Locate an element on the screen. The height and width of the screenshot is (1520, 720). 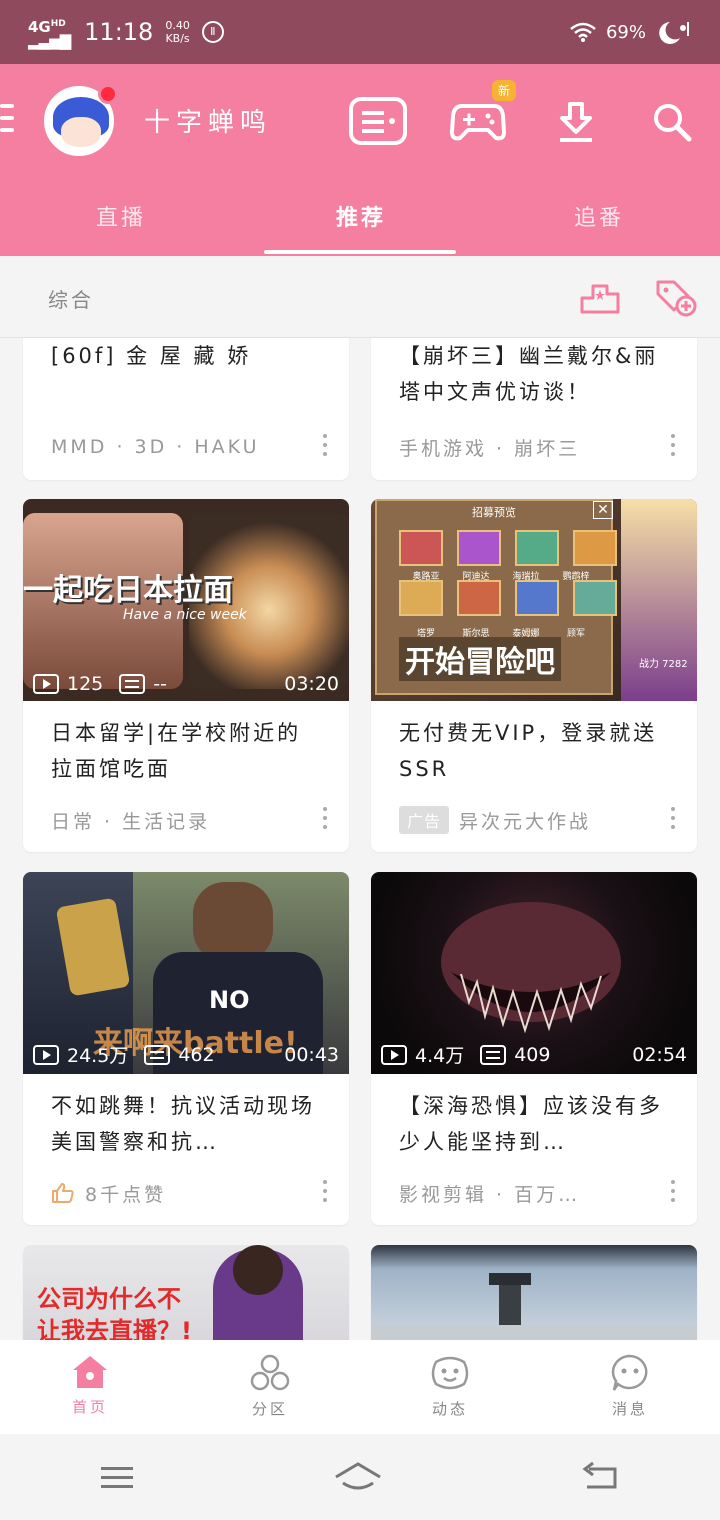
shirt-text: NO is located at coordinates (229, 1000).